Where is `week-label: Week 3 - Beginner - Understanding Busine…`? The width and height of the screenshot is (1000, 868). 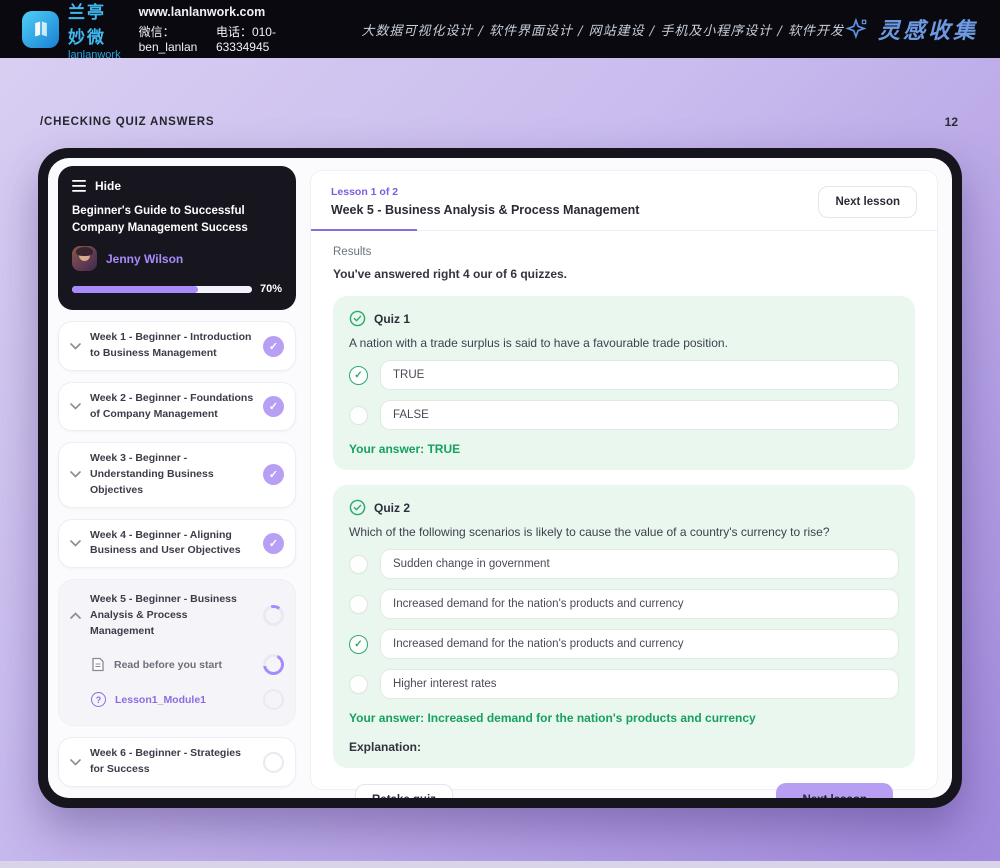 week-label: Week 3 - Beginner - Understanding Busine… is located at coordinates (152, 474).